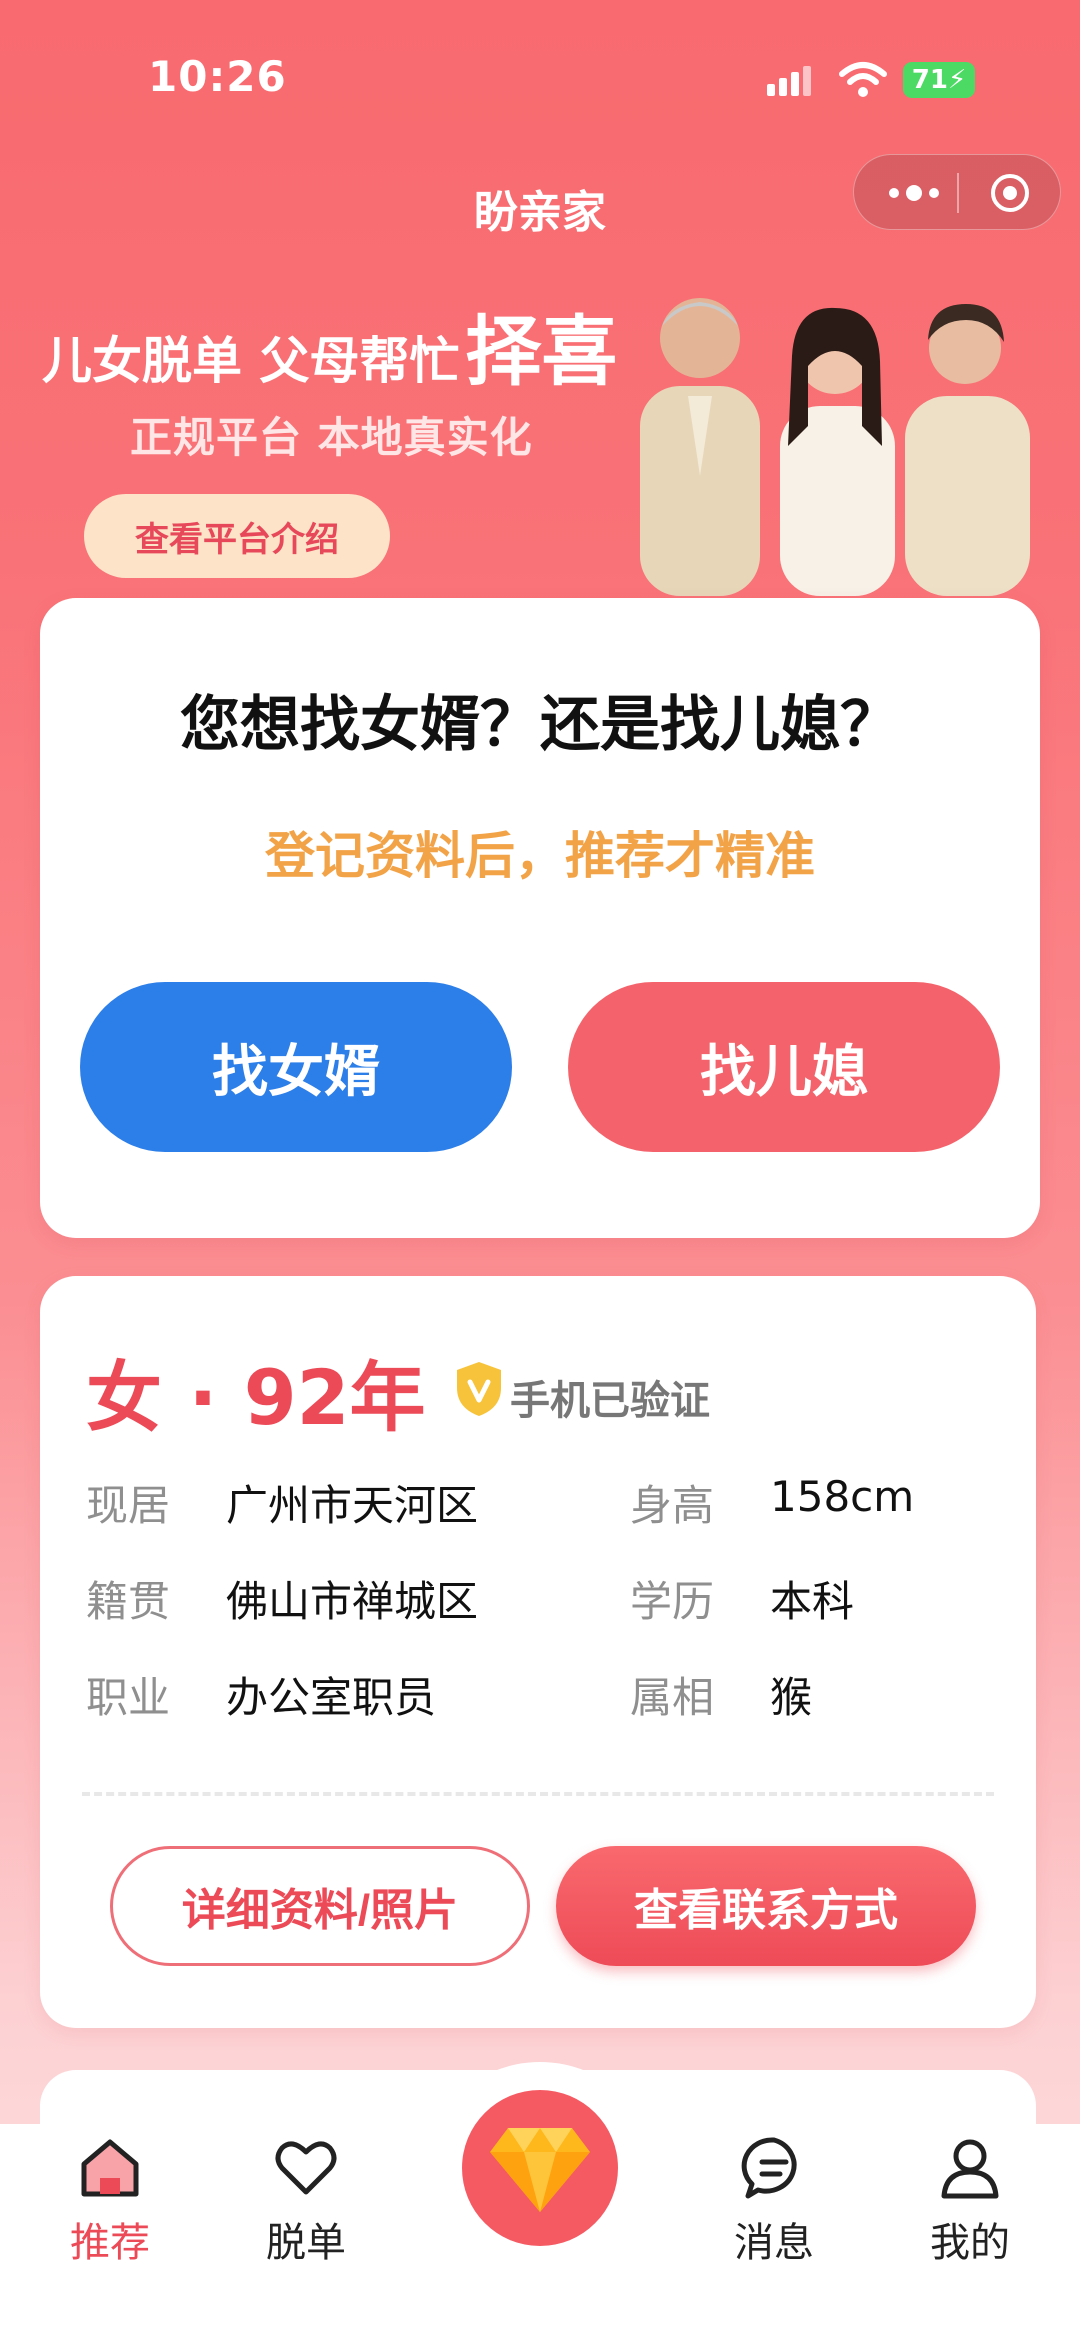 The height and width of the screenshot is (2346, 1080). Describe the element at coordinates (541, 351) in the screenshot. I see `hero-headline-emphasis: 择喜` at that location.